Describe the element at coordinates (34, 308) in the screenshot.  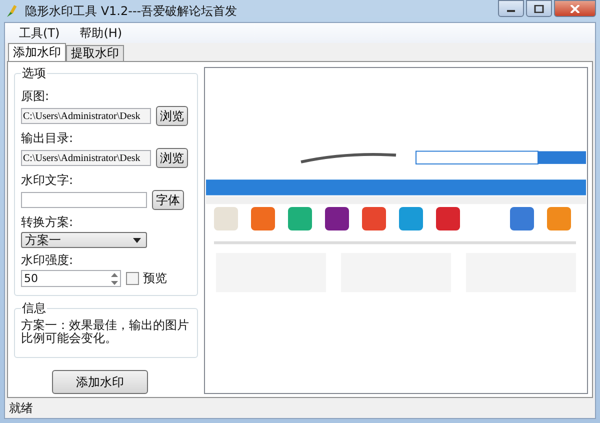
I see `group-title: 信息` at that location.